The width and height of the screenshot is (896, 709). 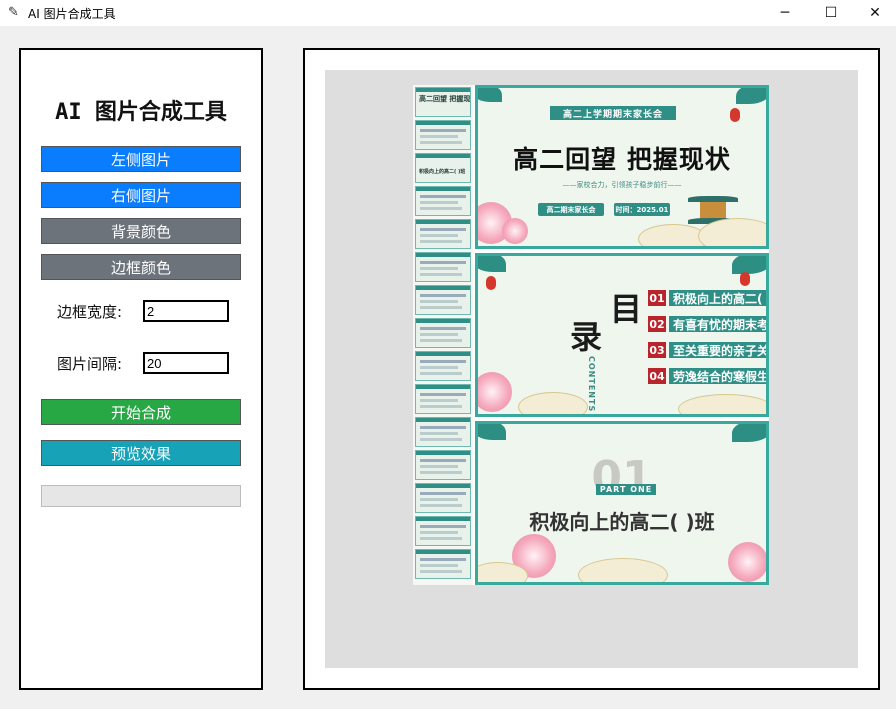 What do you see at coordinates (591, 384) in the screenshot?
I see `toc-contents-label: CONTENTS` at bounding box center [591, 384].